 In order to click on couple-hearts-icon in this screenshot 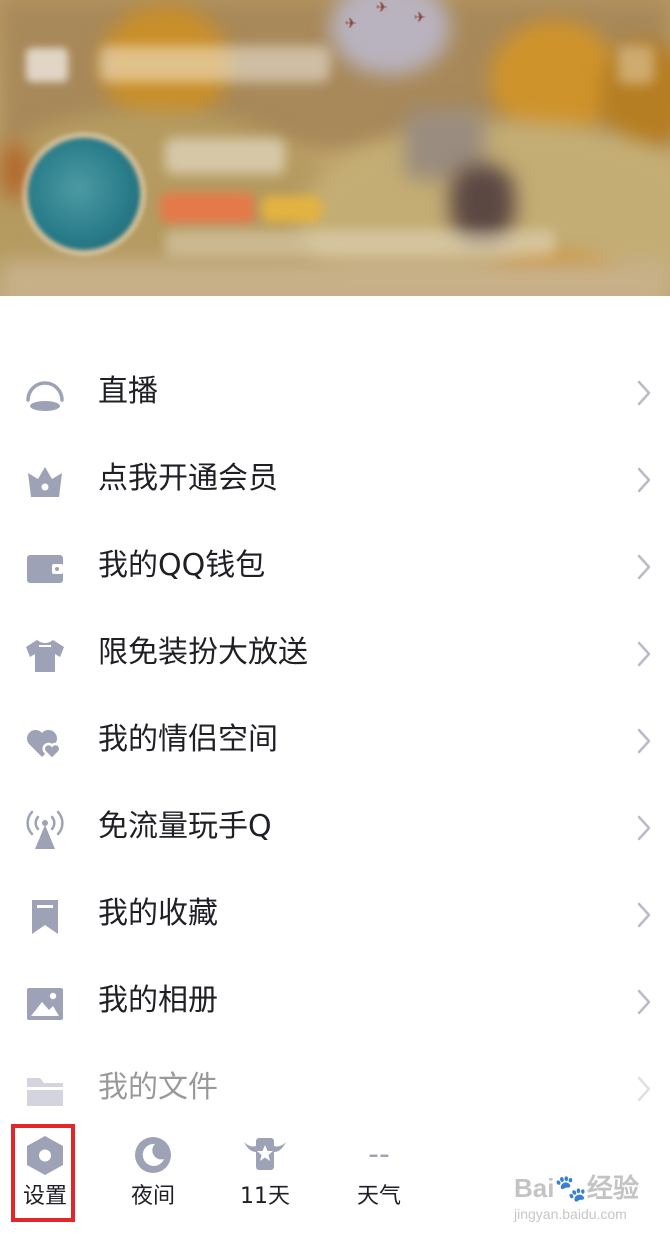, I will do `click(44, 745)`.